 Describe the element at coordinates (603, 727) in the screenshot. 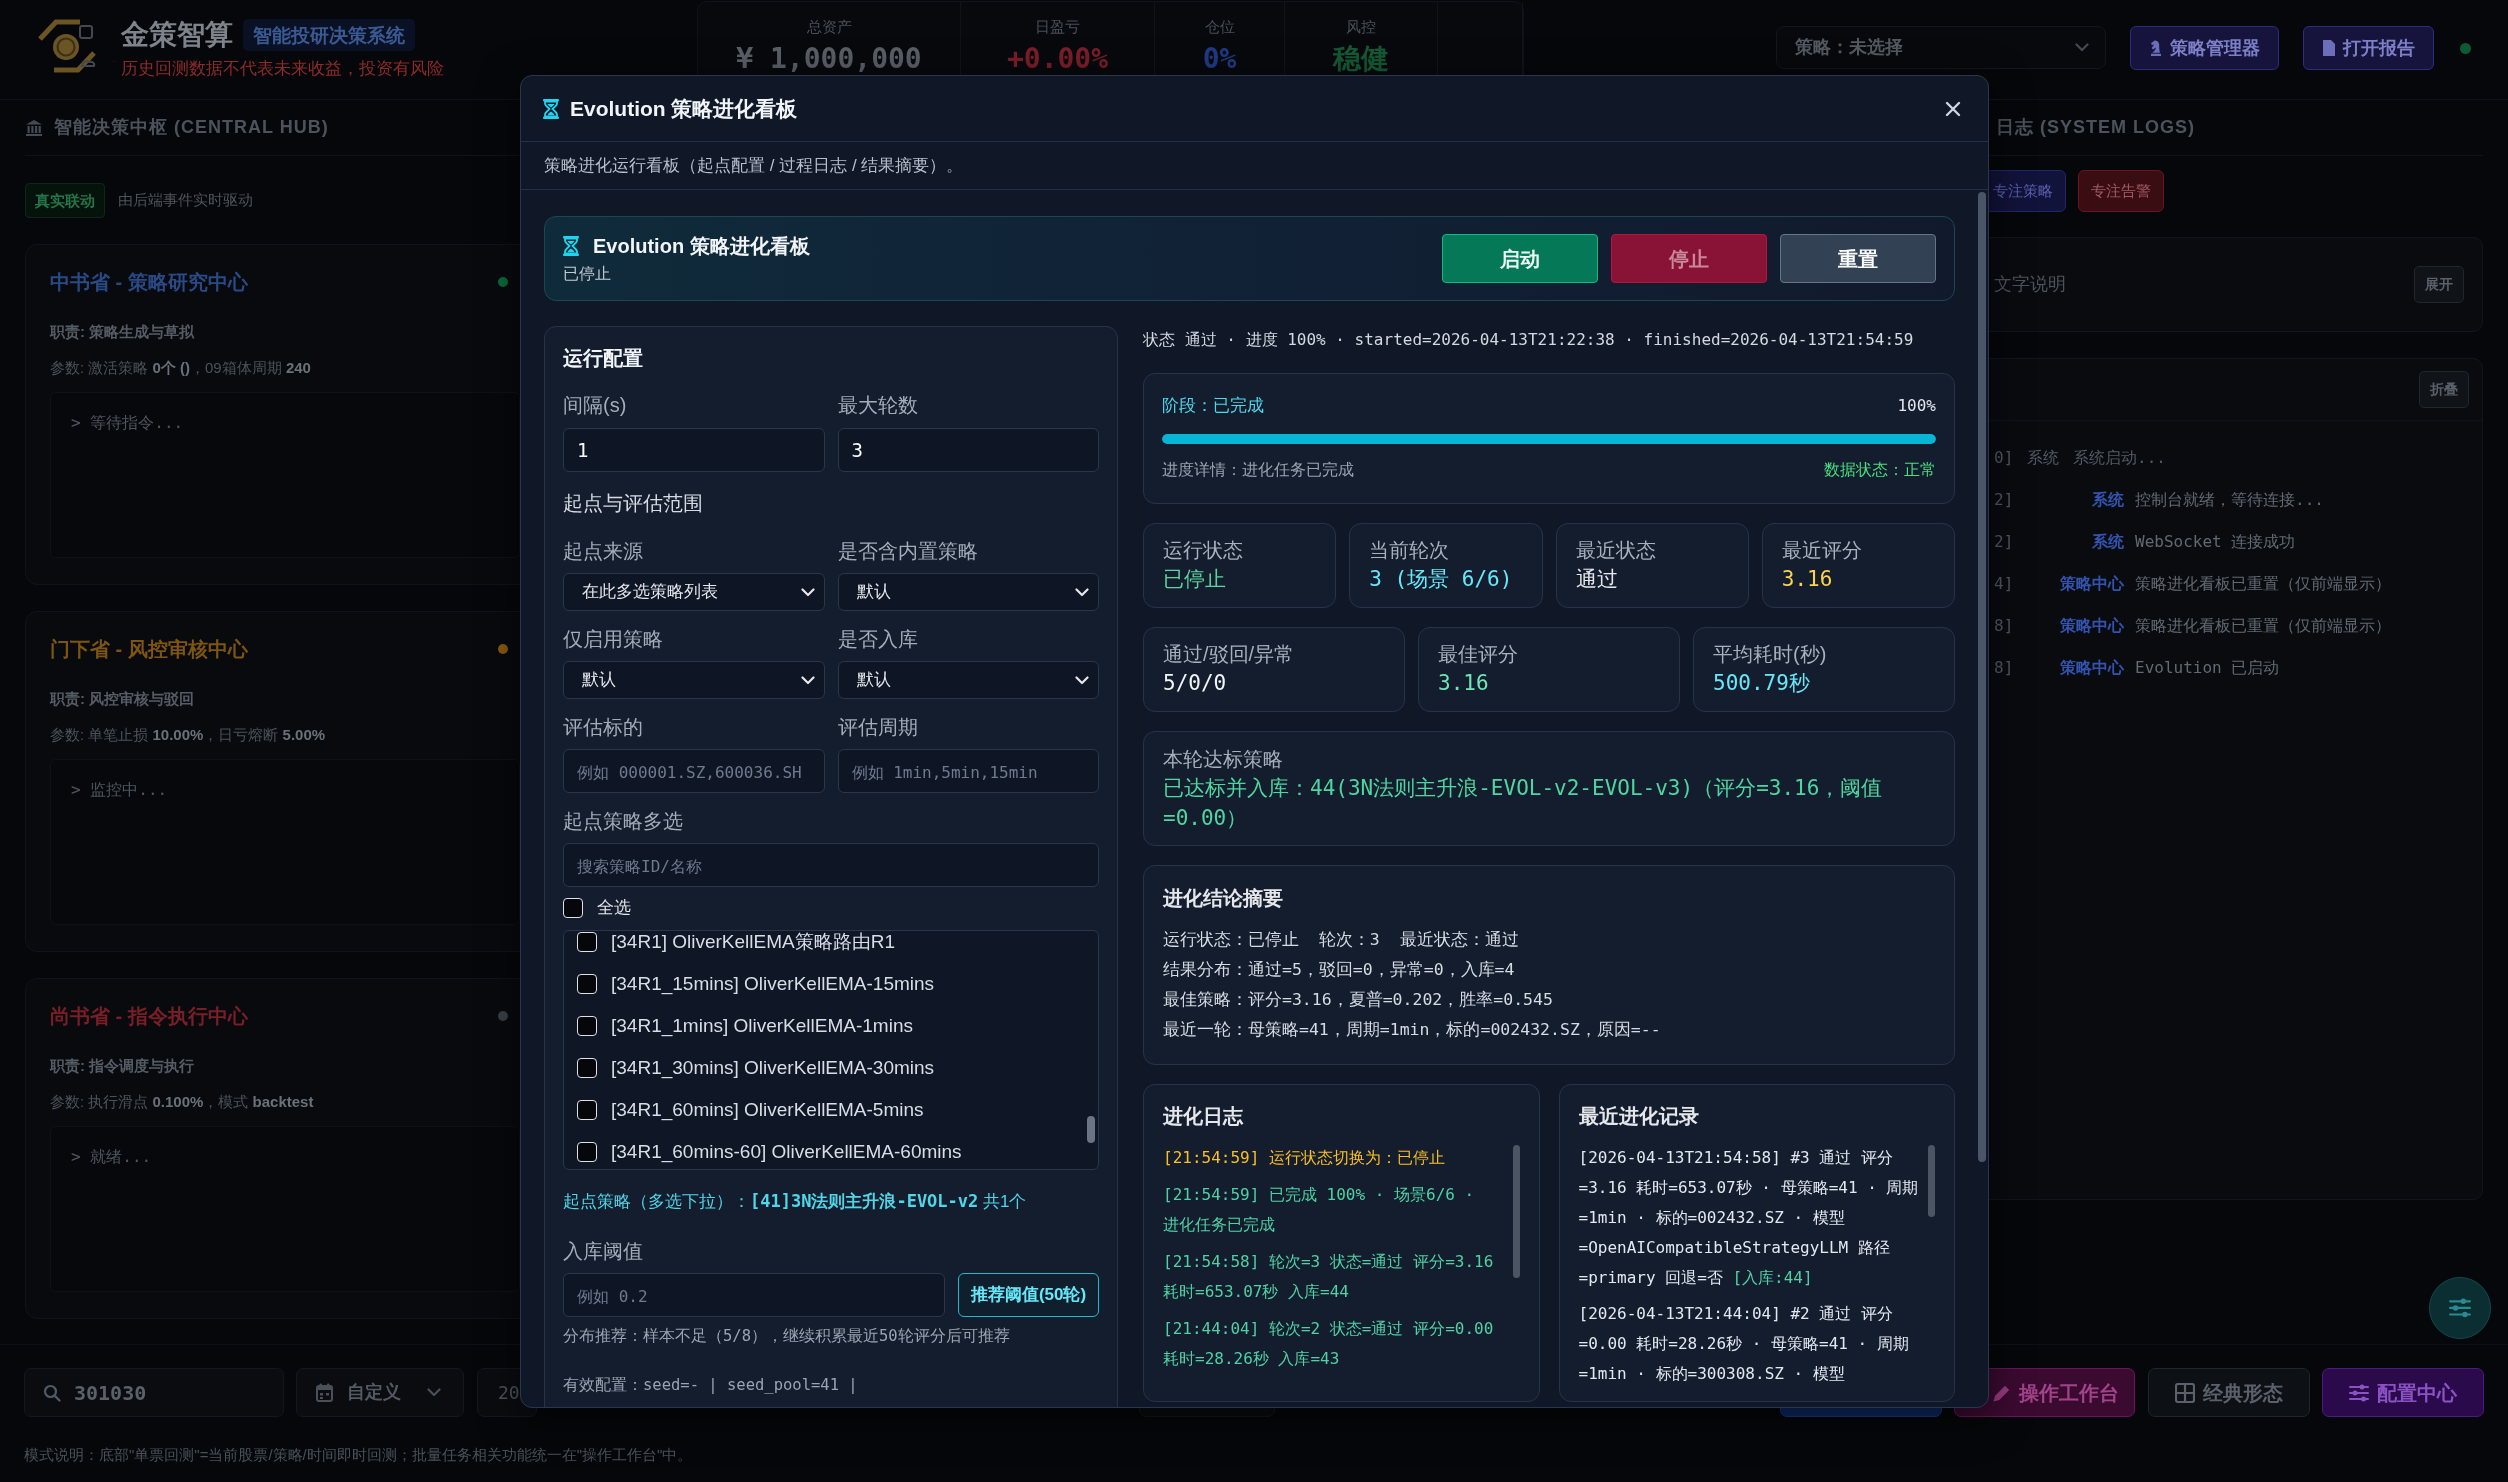

I see `field-label: 评估标的` at that location.